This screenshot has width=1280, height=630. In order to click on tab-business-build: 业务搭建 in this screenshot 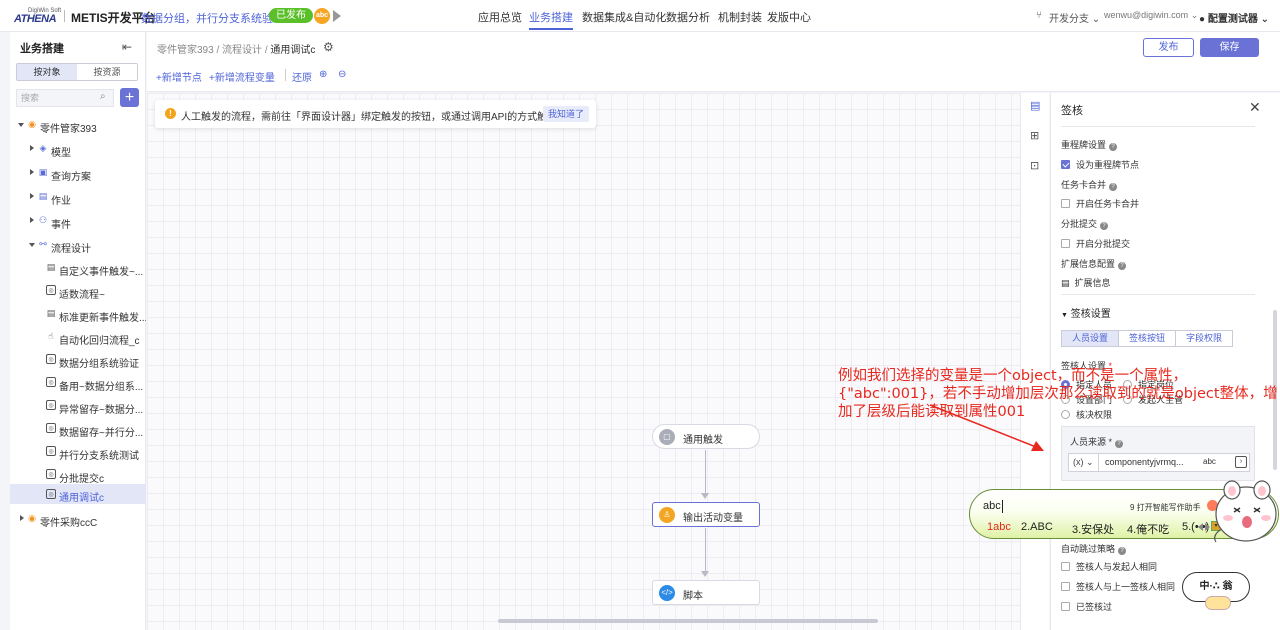, I will do `click(551, 19)`.